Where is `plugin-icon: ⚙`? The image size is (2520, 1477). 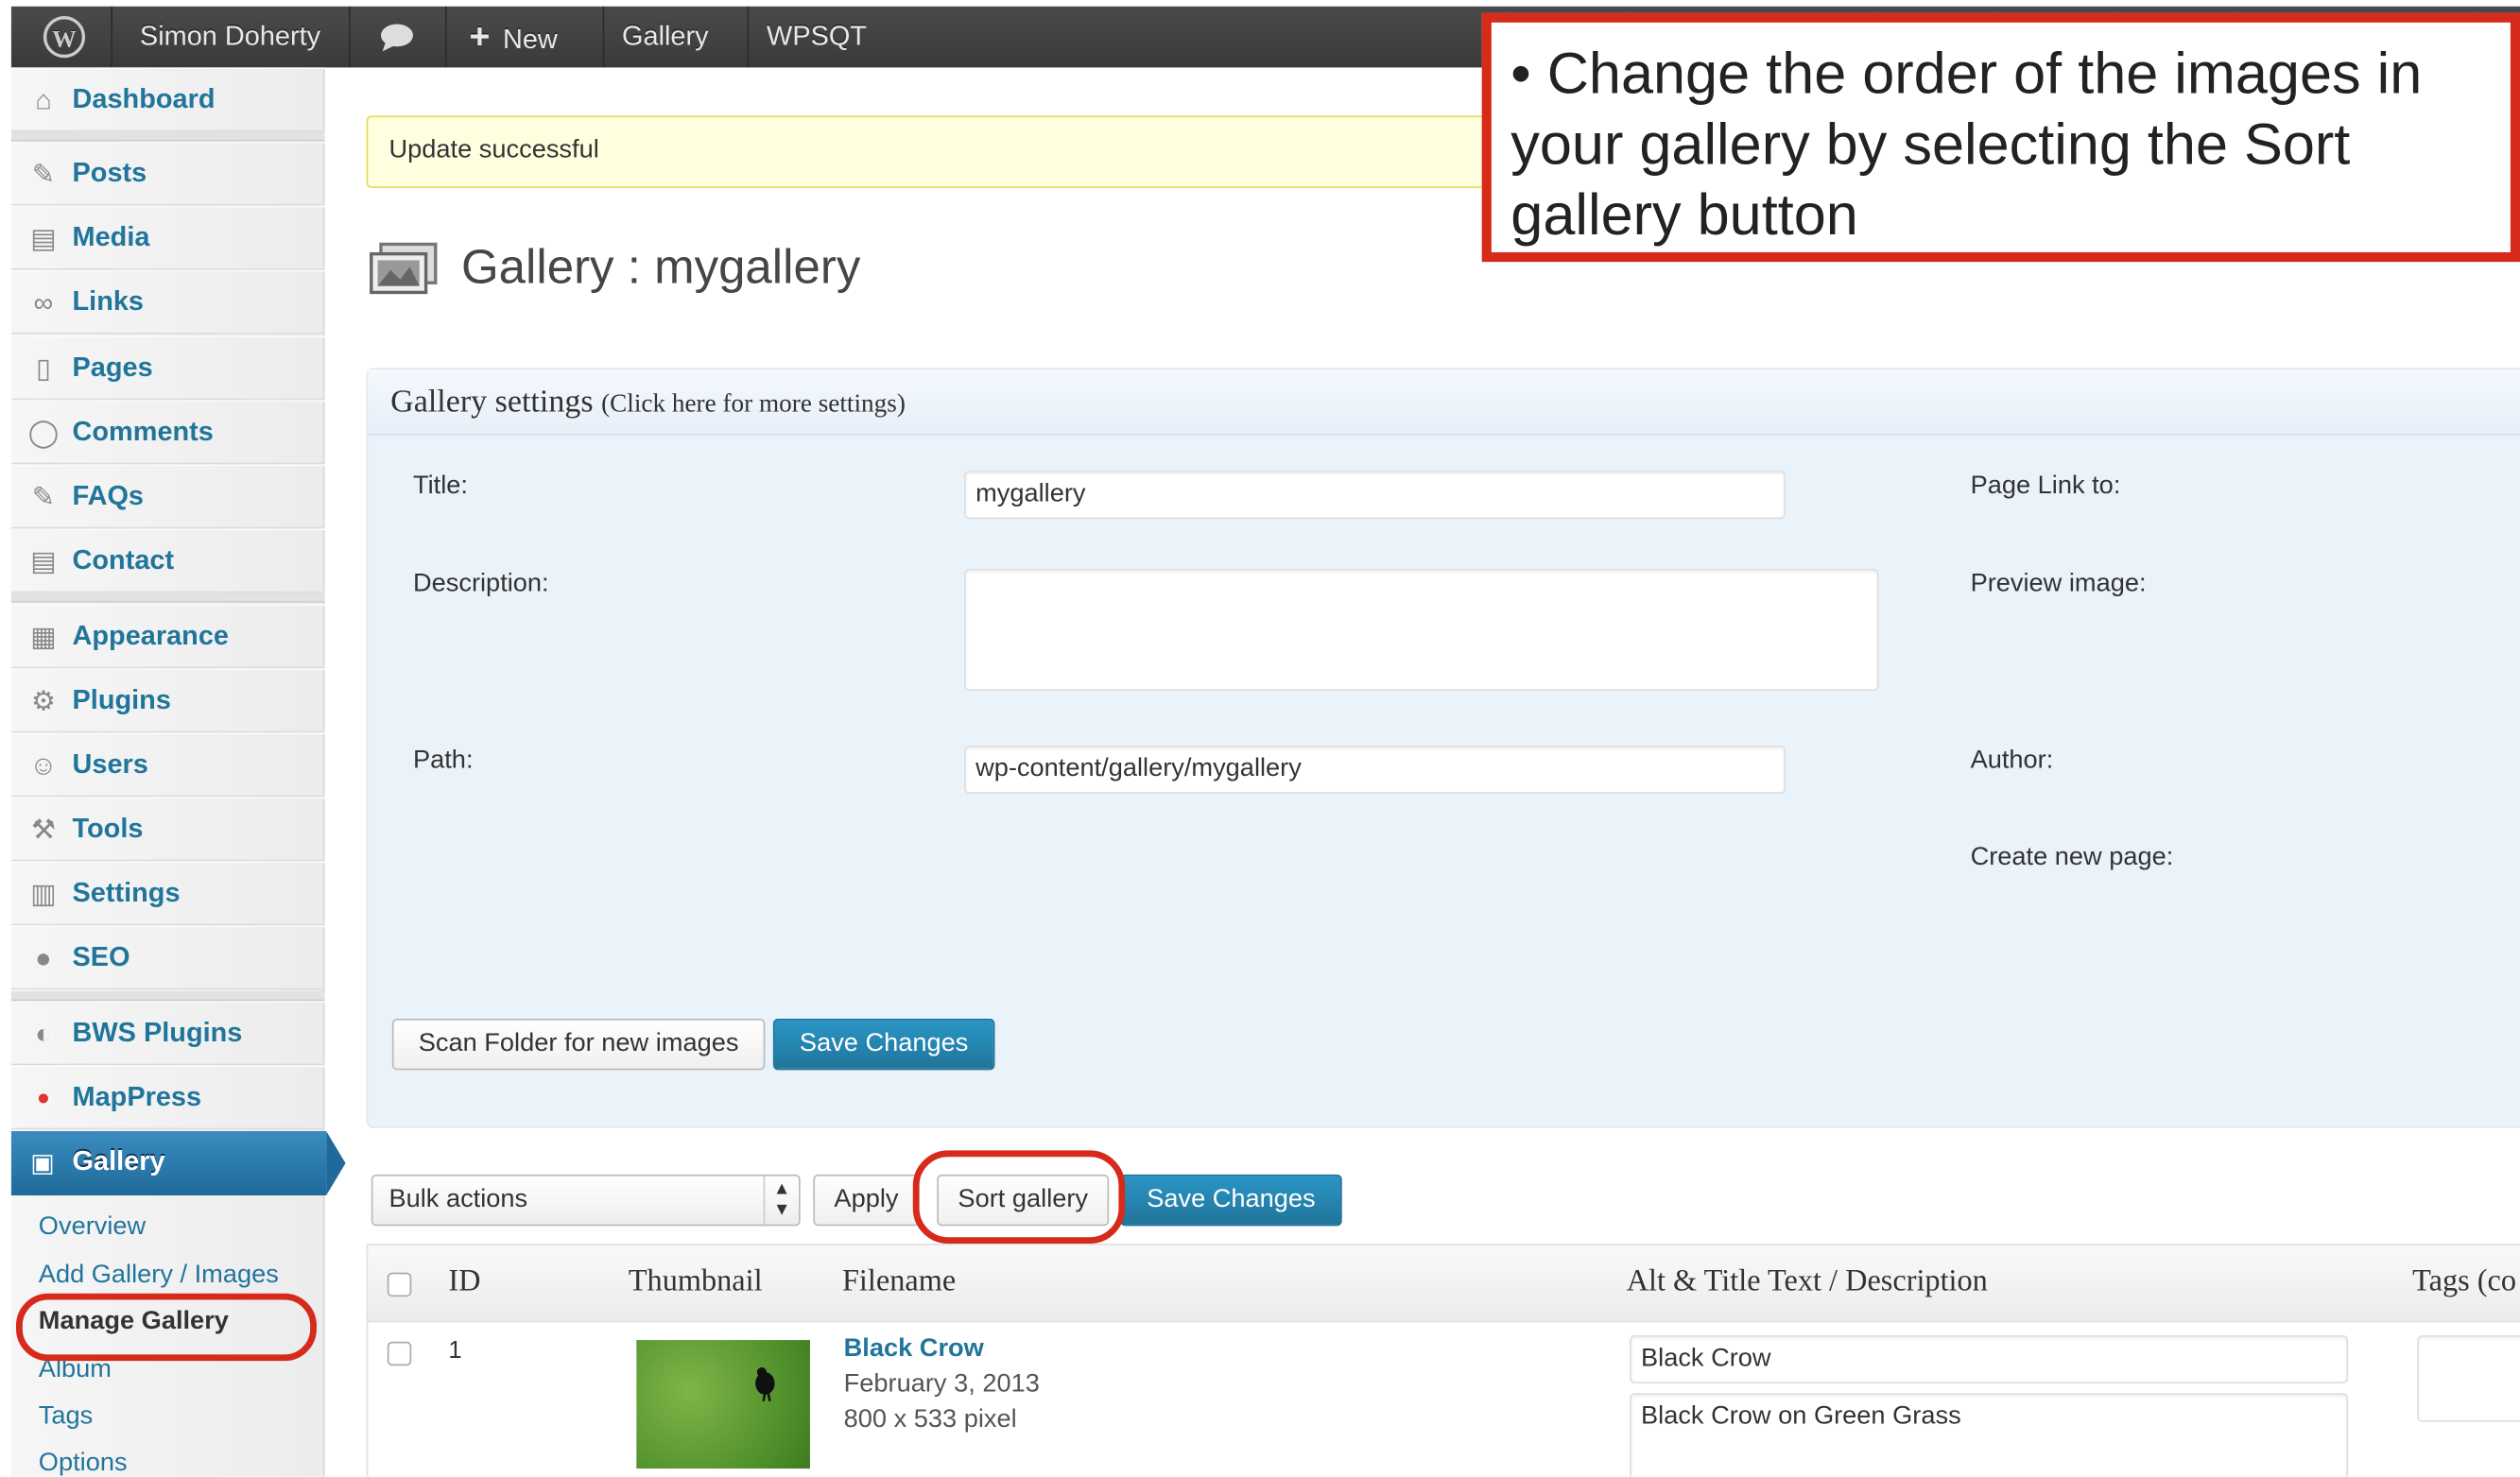
plugin-icon: ⚙ is located at coordinates (43, 701).